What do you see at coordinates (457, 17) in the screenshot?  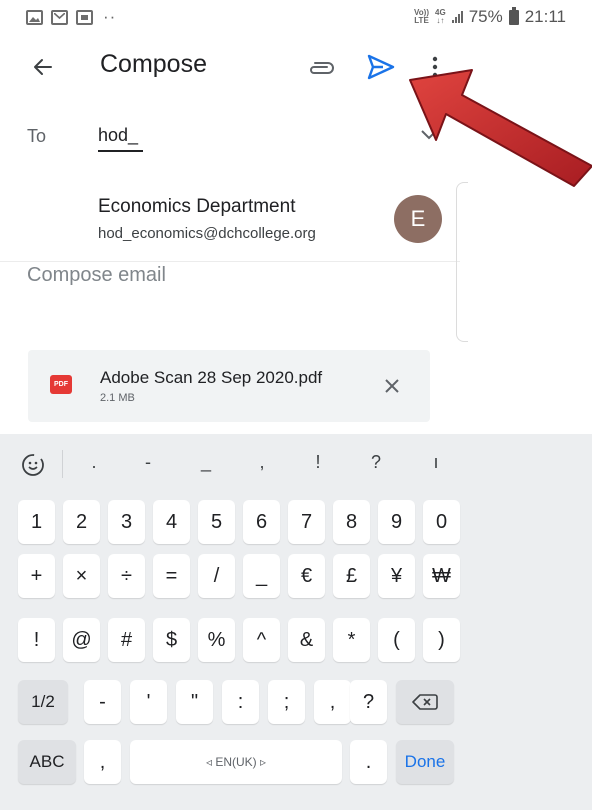 I see `signal-icon` at bounding box center [457, 17].